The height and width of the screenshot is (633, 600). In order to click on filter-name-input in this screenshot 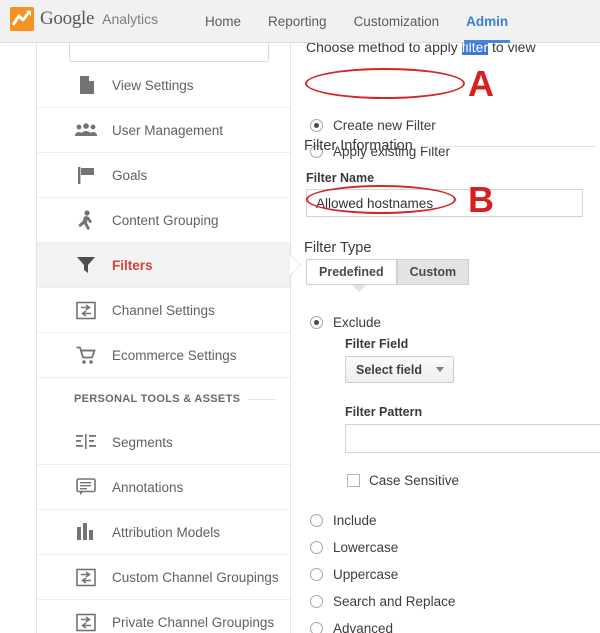, I will do `click(444, 203)`.